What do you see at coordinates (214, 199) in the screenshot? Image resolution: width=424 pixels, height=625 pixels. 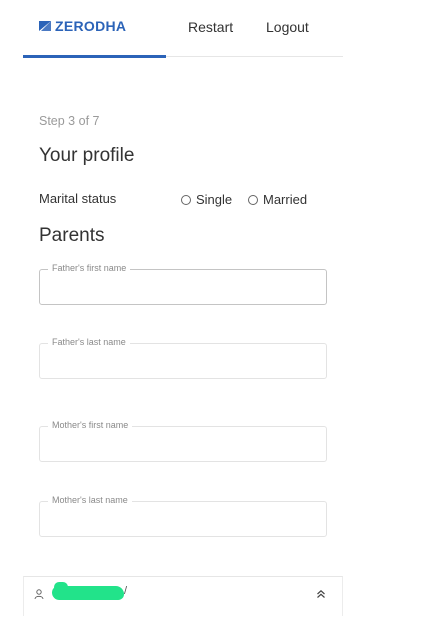 I see `radio-single-label: Single` at bounding box center [214, 199].